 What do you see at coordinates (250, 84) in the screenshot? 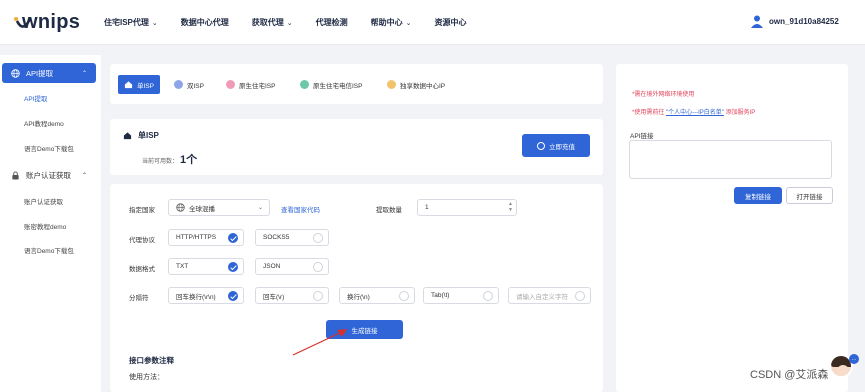
I see `tab-native-residential-isp: 原生住宅ISP` at bounding box center [250, 84].